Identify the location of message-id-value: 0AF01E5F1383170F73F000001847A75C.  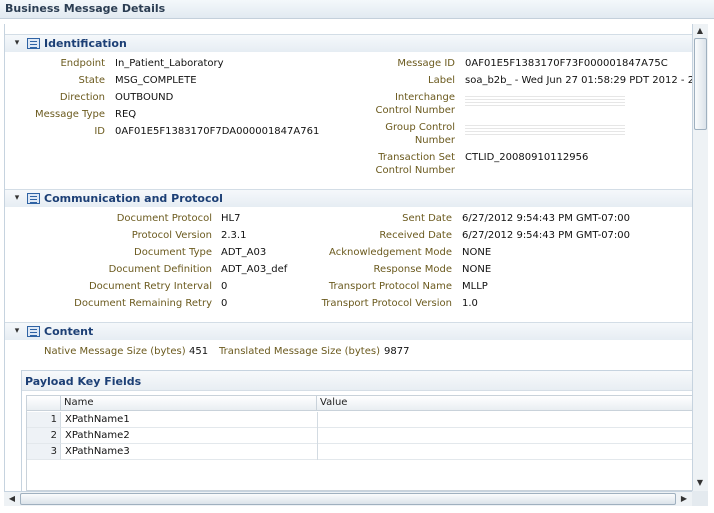
(566, 63).